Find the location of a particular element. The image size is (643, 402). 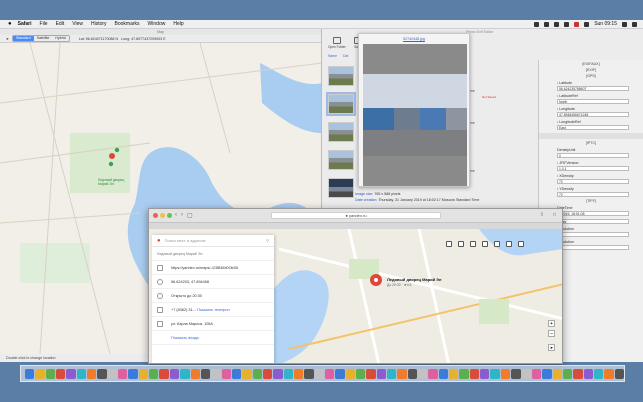

menu-app: Safari is located at coordinates (25, 24).